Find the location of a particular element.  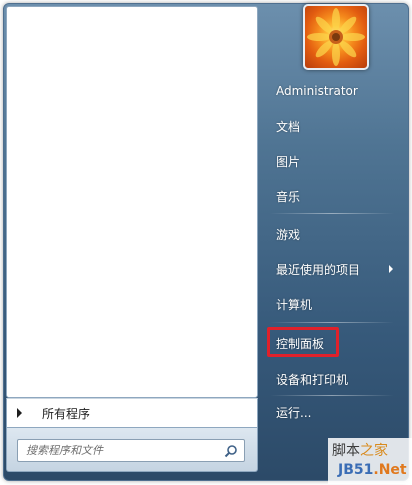

user-avatar is located at coordinates (336, 37).